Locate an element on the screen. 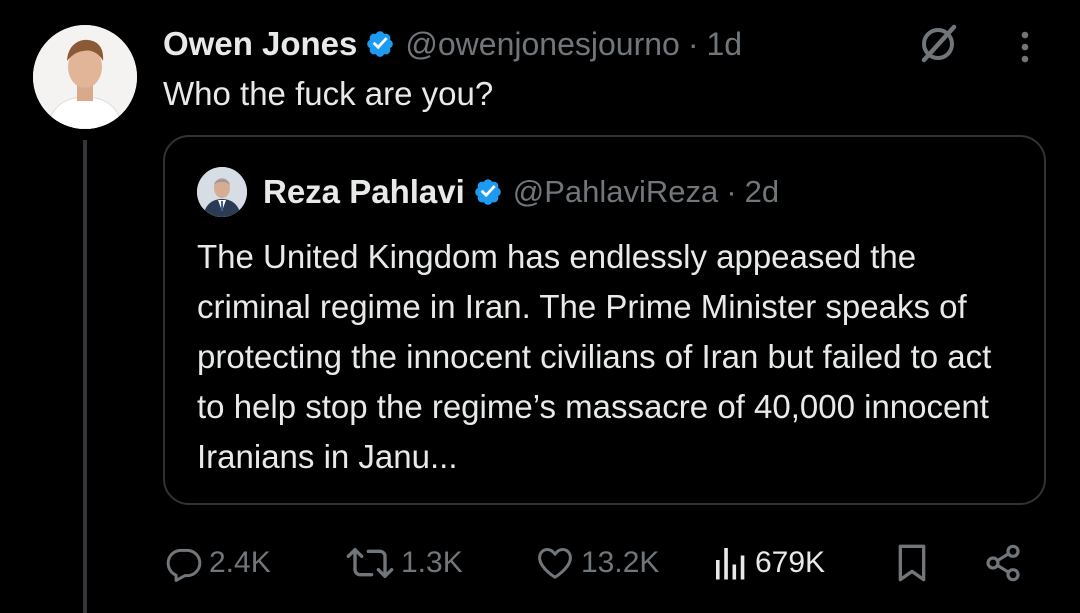 This screenshot has width=1080, height=613. reply-icon is located at coordinates (184, 565).